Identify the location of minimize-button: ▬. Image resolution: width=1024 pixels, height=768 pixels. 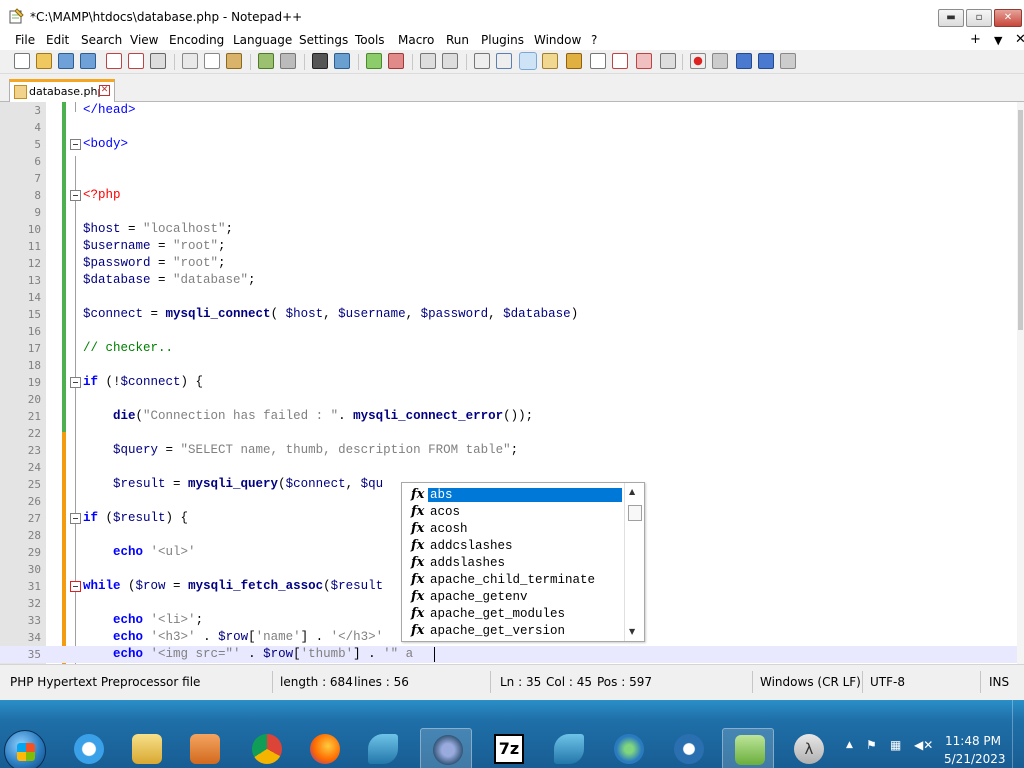
(951, 18).